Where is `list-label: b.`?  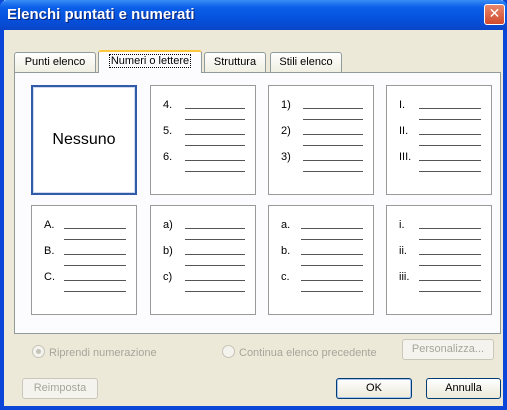 list-label: b. is located at coordinates (286, 251).